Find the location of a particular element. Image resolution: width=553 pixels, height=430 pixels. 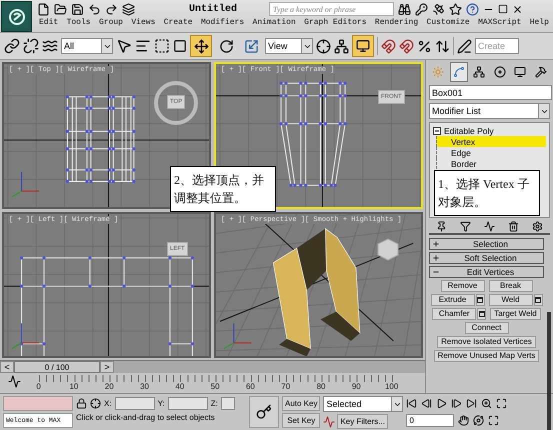

coordinate-label: Z: is located at coordinates (214, 403).